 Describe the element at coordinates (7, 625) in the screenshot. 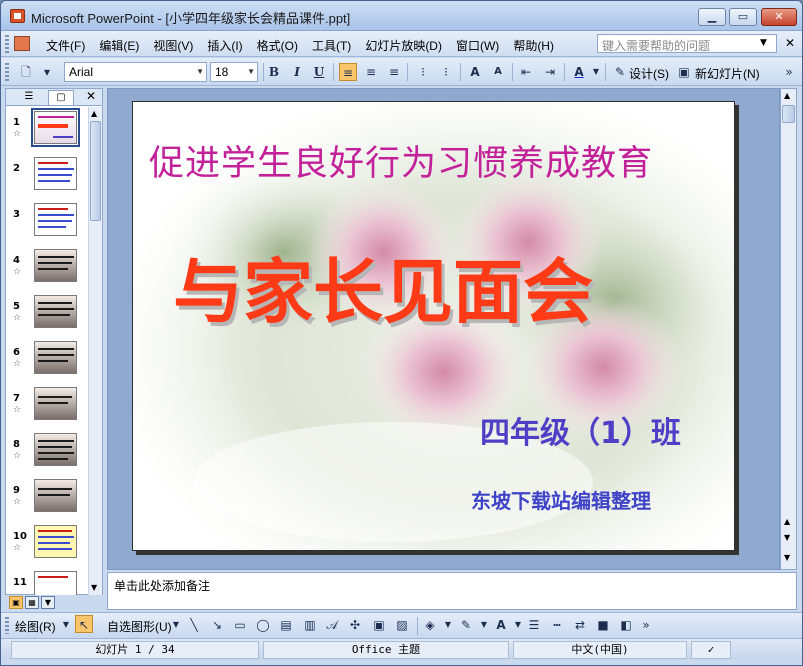

I see `drawbar-grip` at that location.